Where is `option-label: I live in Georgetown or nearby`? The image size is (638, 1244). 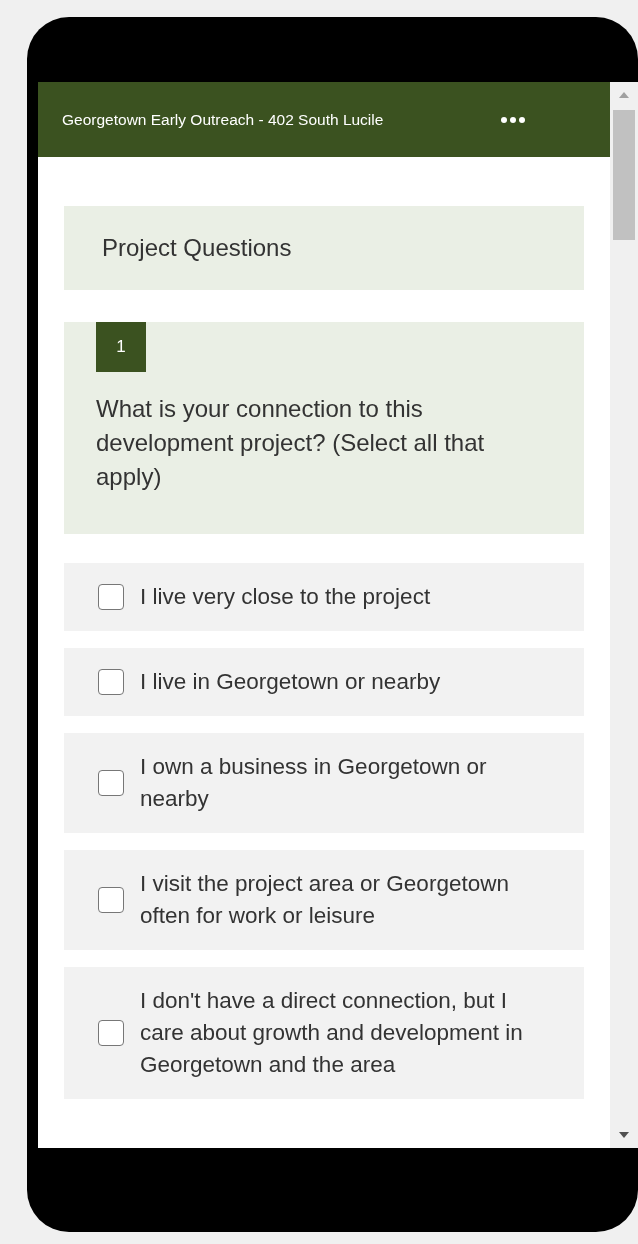 option-label: I live in Georgetown or nearby is located at coordinates (290, 682).